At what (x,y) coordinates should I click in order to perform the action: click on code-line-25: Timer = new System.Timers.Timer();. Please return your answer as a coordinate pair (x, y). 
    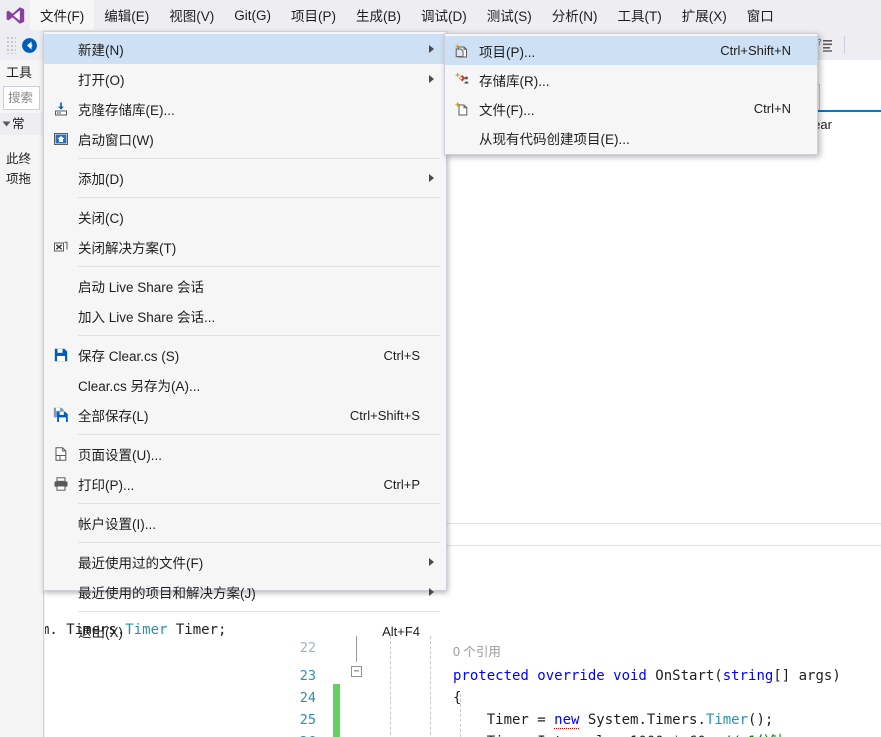
    Looking at the image, I should click on (613, 720).